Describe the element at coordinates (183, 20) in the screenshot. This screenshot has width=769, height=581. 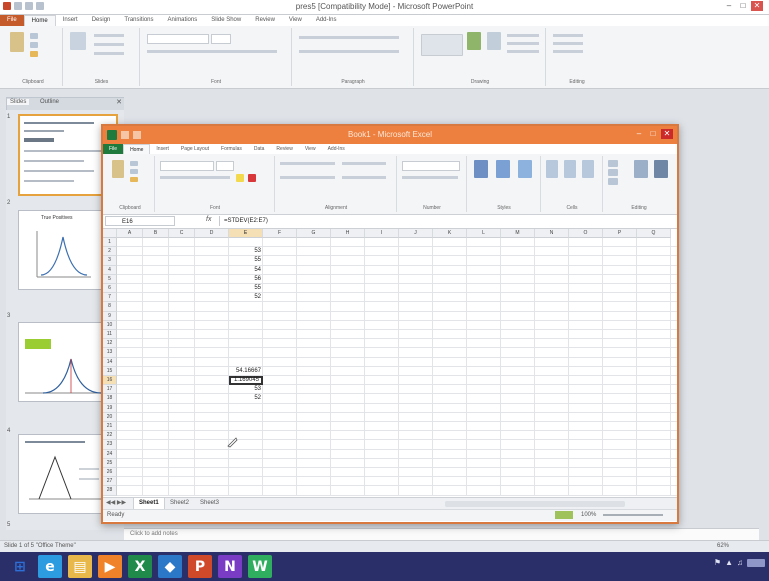
I see `tab-animations: Animations` at that location.